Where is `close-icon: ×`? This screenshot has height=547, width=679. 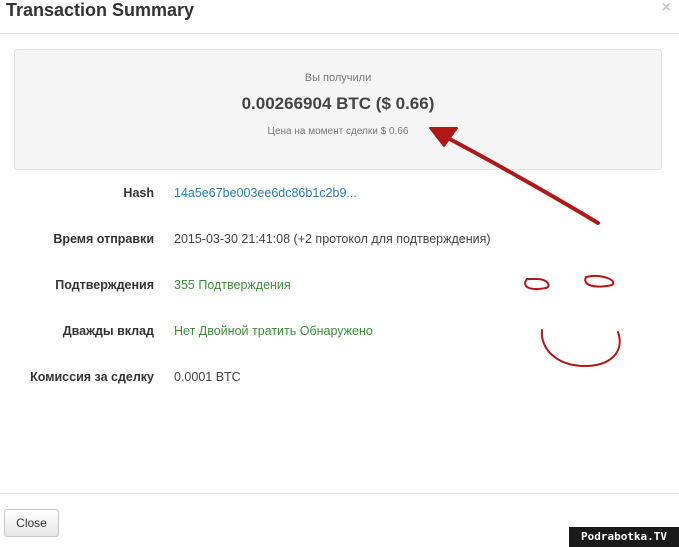
close-icon: × is located at coordinates (666, 8).